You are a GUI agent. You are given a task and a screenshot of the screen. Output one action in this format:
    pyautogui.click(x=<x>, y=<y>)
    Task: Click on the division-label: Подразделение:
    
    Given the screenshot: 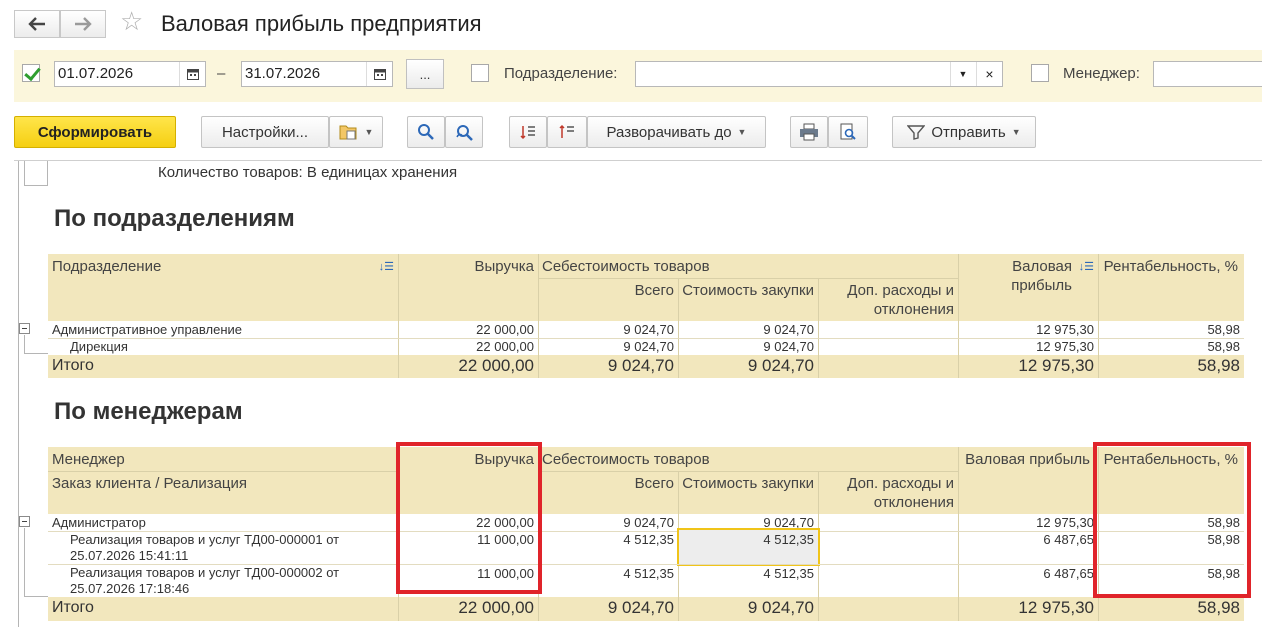 What is the action you would take?
    pyautogui.click(x=561, y=73)
    